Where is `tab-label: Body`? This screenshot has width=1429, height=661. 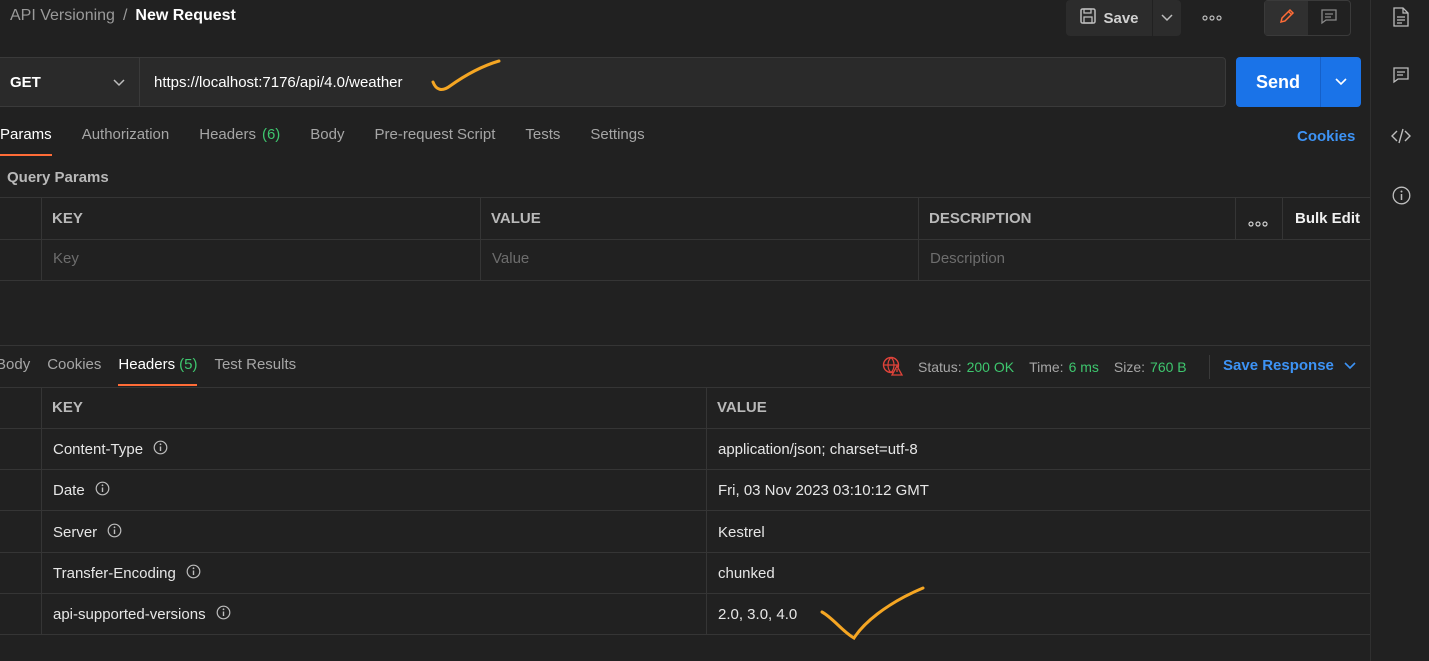 tab-label: Body is located at coordinates (15, 364).